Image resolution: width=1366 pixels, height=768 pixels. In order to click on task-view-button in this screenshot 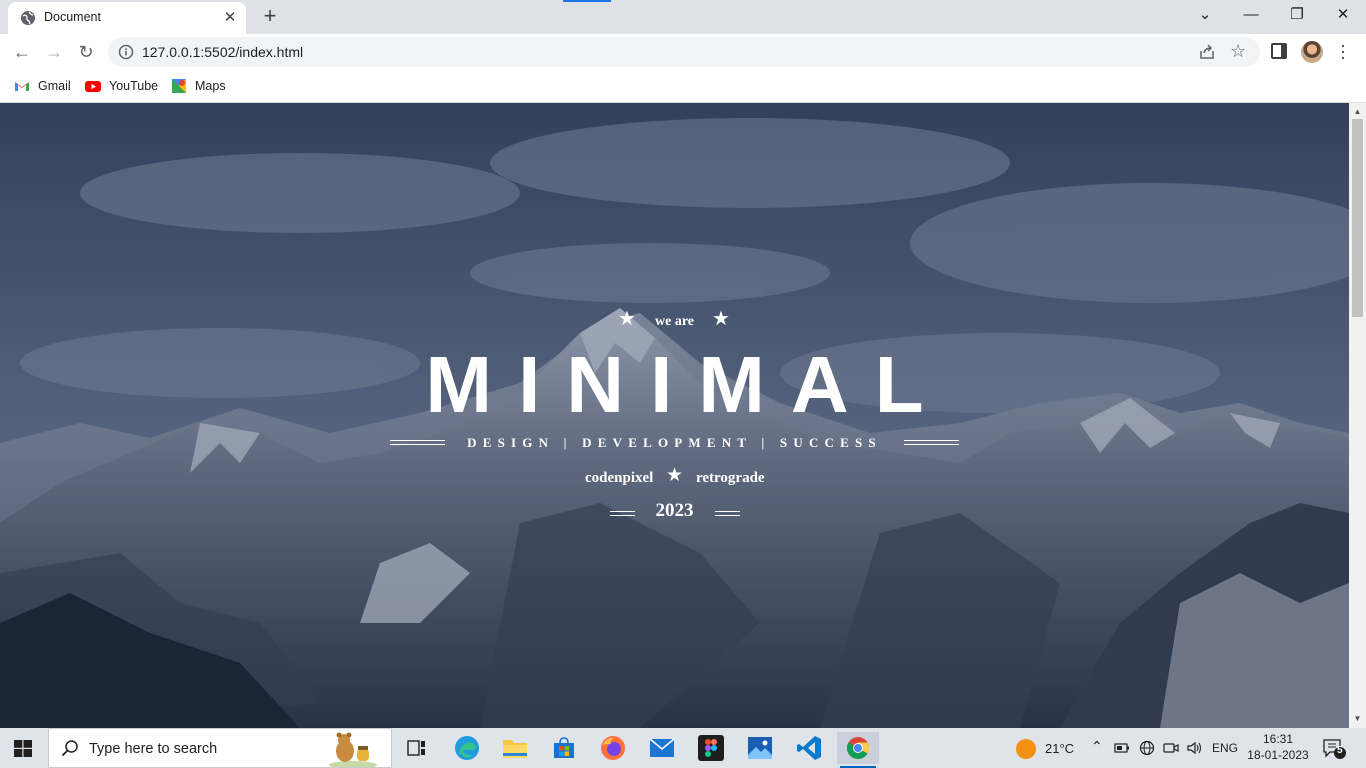, I will do `click(417, 748)`.